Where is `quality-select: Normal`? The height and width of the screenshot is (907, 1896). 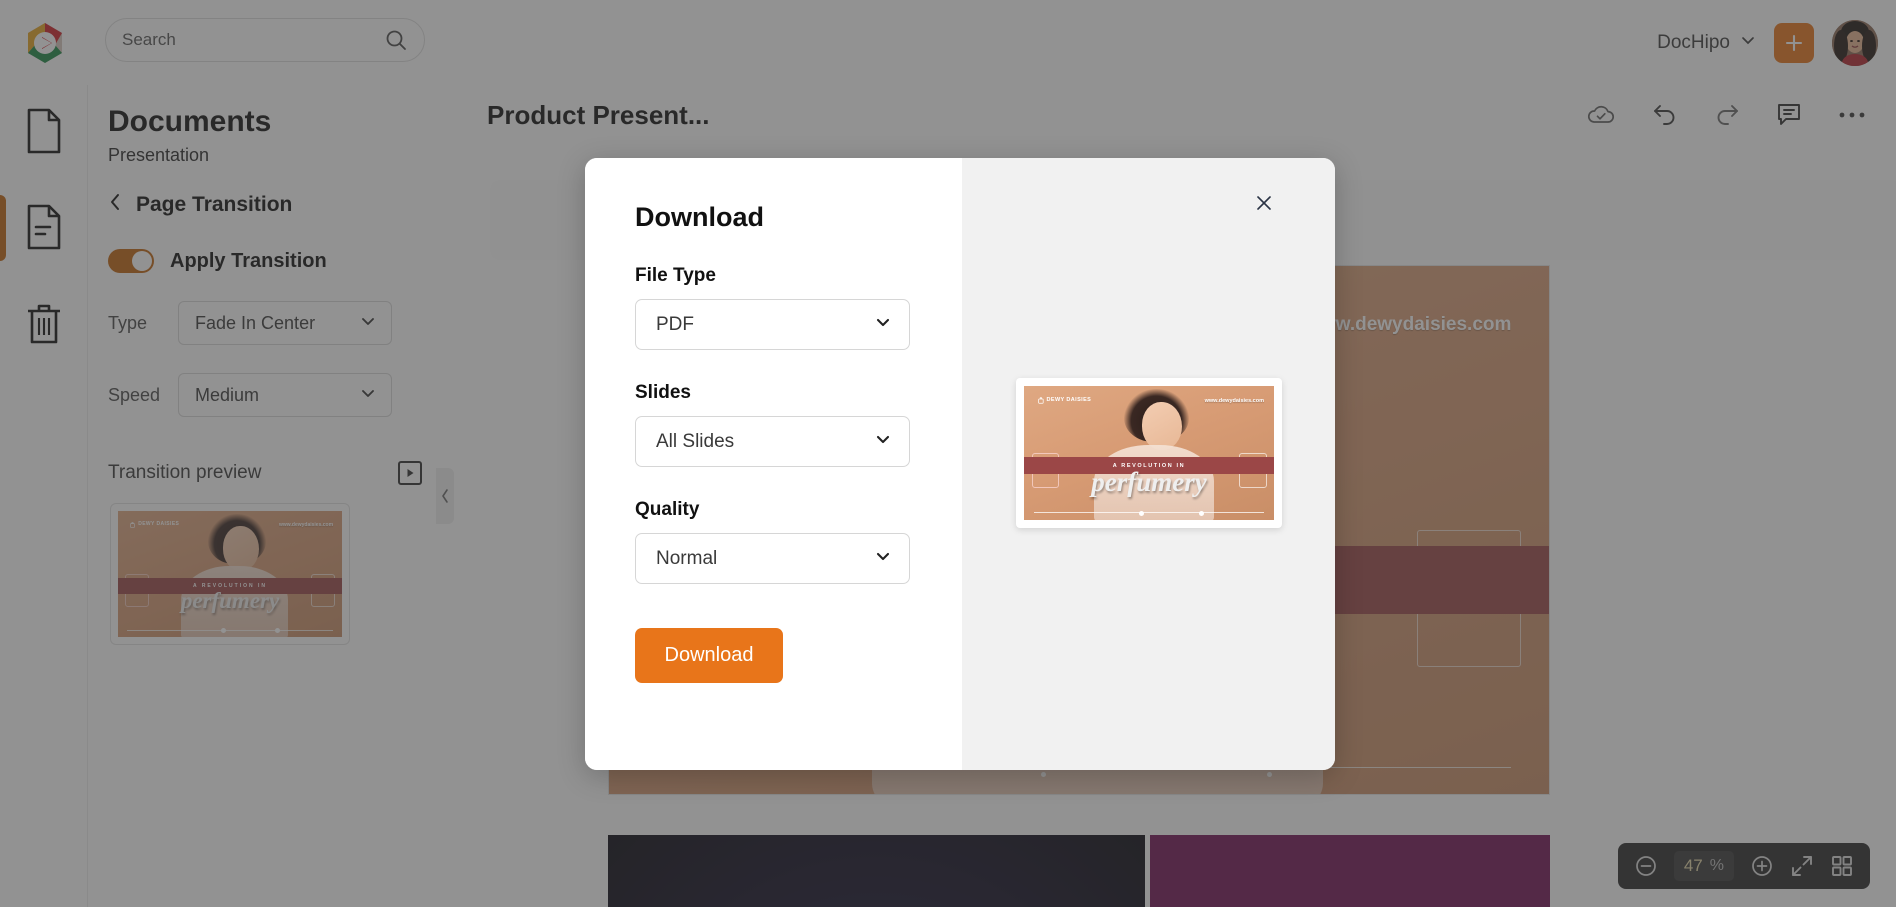
quality-select: Normal is located at coordinates (772, 558).